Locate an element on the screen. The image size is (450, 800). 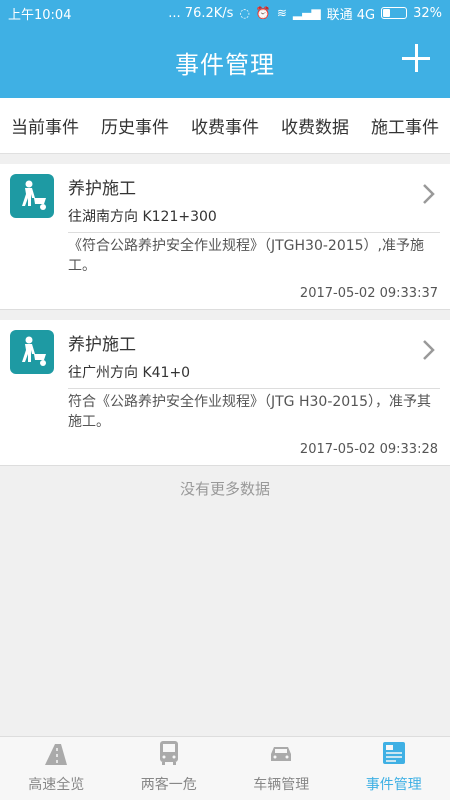
sync-icon: ◌ is located at coordinates (244, 13).